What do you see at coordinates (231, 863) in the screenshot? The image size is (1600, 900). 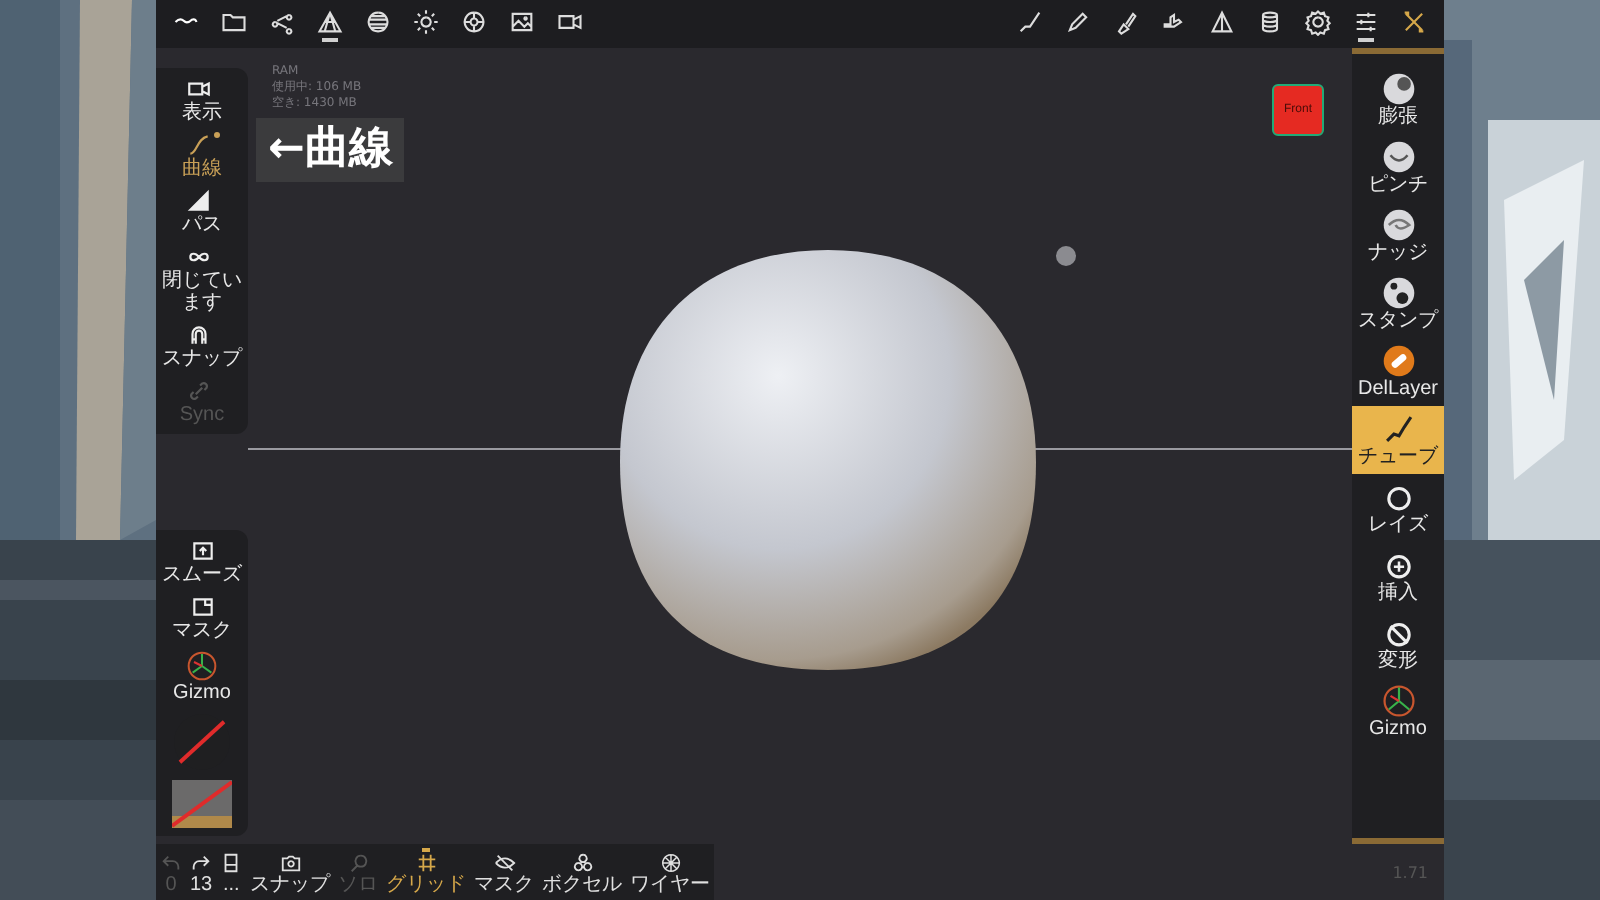 I see `document-icon` at bounding box center [231, 863].